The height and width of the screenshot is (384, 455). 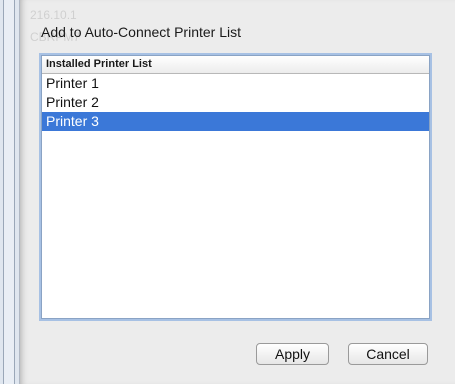 I want to click on dialog-title: Add to Auto-Connect Printer List, so click(x=141, y=32).